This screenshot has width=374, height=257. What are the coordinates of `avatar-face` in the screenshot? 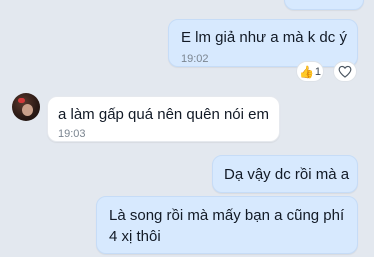 It's located at (27, 110).